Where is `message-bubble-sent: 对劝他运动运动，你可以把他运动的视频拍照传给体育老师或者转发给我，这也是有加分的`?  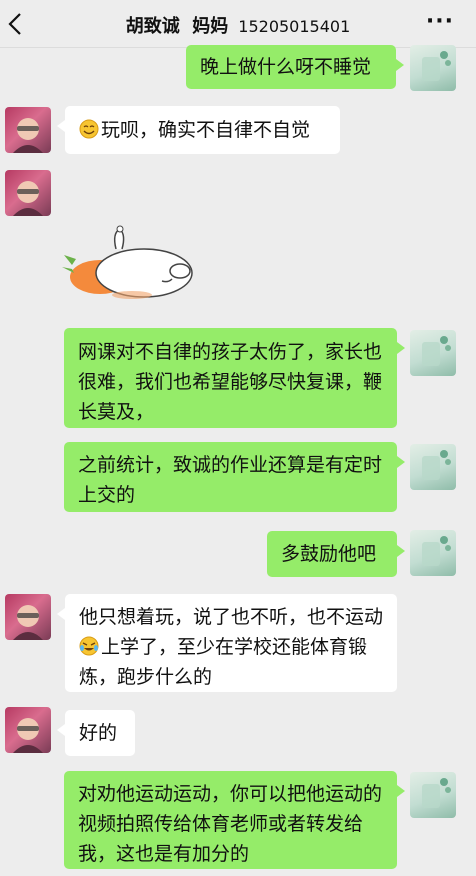
message-bubble-sent: 对劝他运动运动，你可以把他运动的视频拍照传给体育老师或者转发给我，这也是有加分的 is located at coordinates (234, 820).